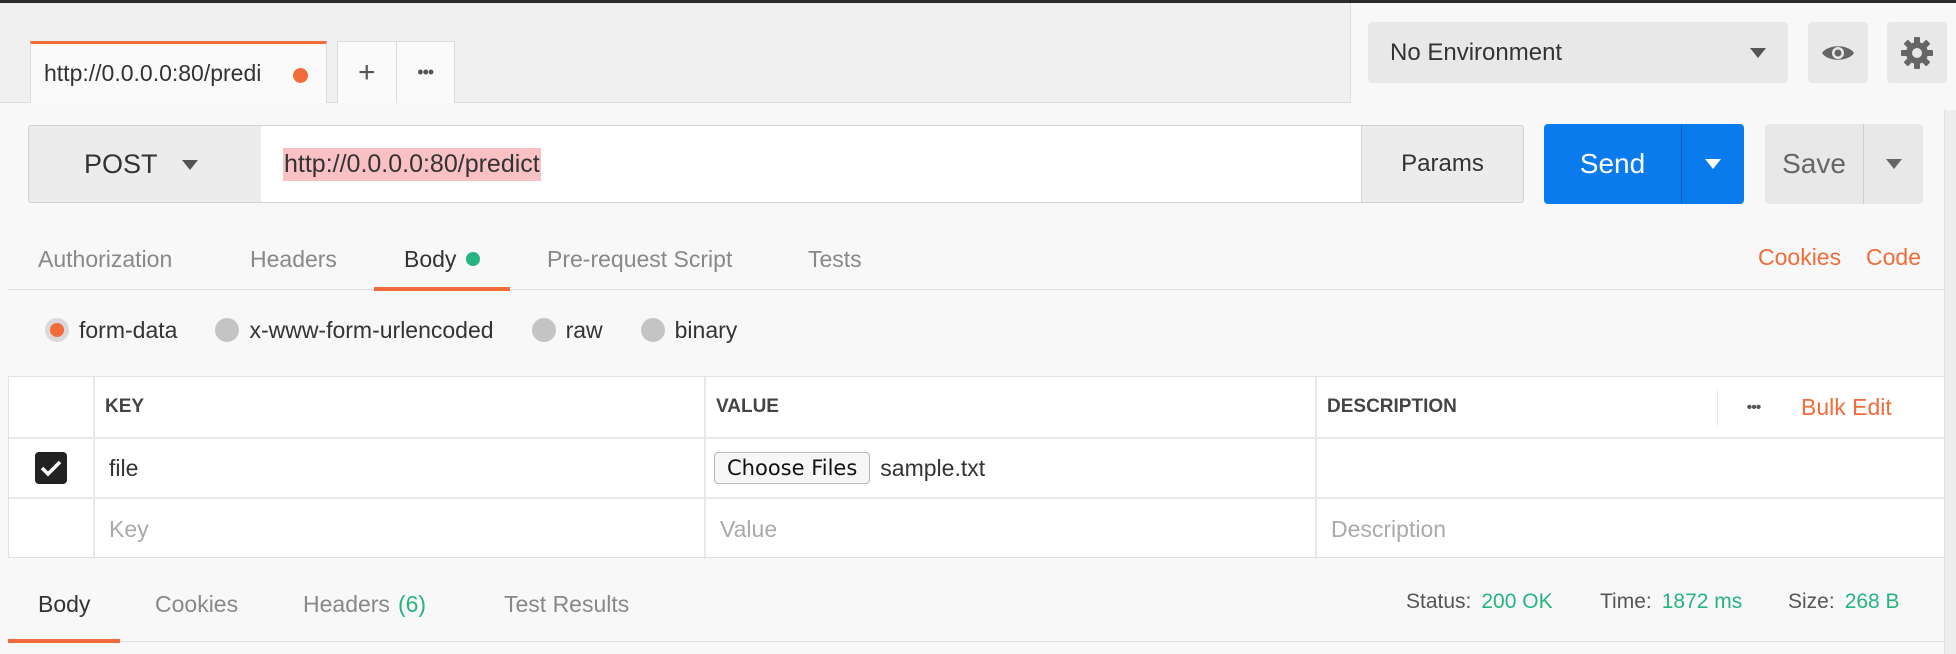 The height and width of the screenshot is (654, 1956). What do you see at coordinates (1713, 164) in the screenshot?
I see `send-options-button` at bounding box center [1713, 164].